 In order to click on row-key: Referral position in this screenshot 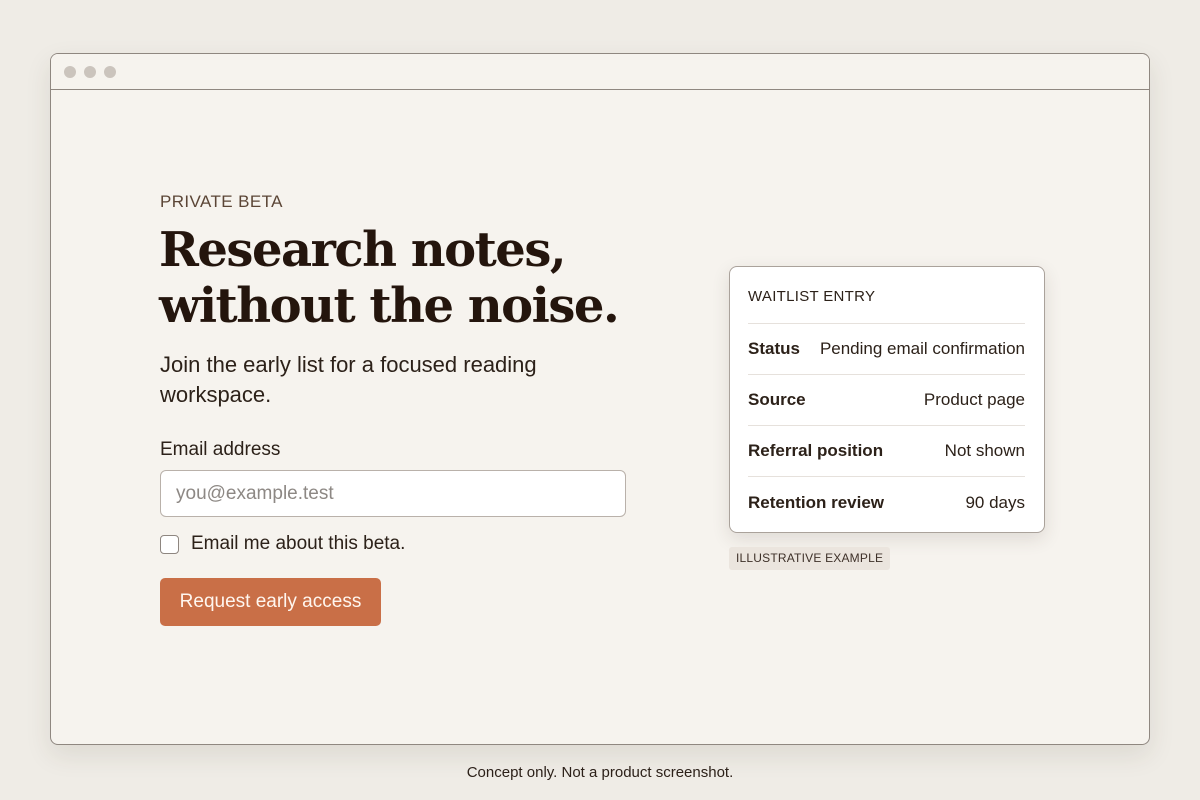, I will do `click(816, 450)`.